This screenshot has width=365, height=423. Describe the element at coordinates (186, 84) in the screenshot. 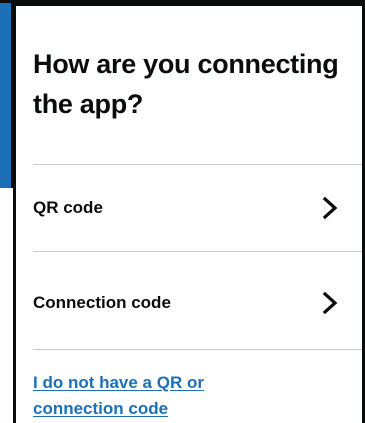

I see `page-title: How are you connecting the app?` at that location.